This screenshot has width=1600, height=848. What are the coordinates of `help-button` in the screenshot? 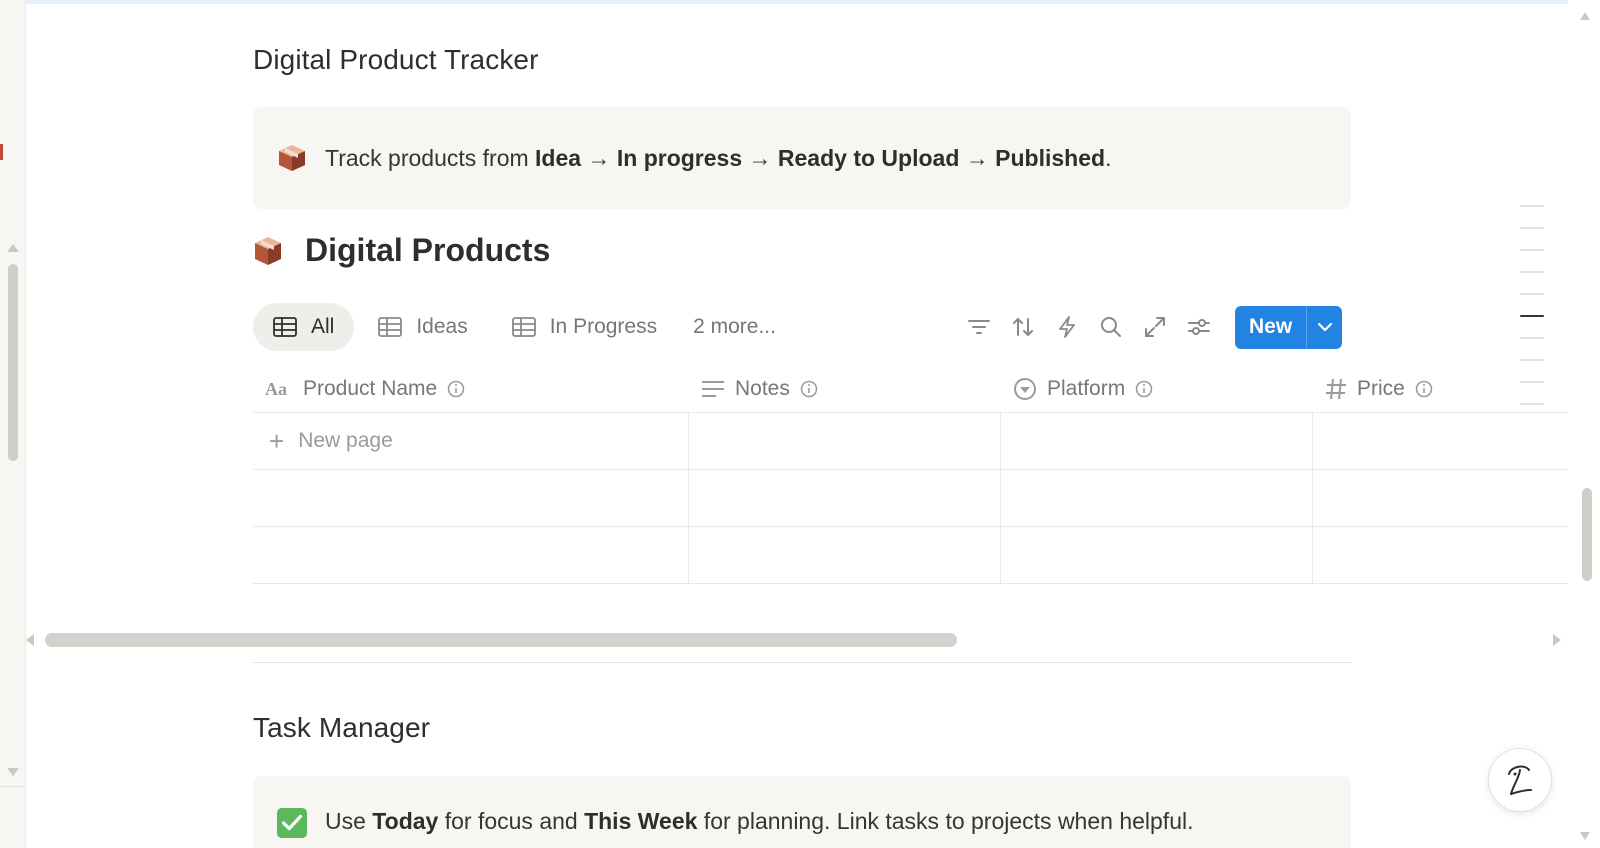 It's located at (1520, 780).